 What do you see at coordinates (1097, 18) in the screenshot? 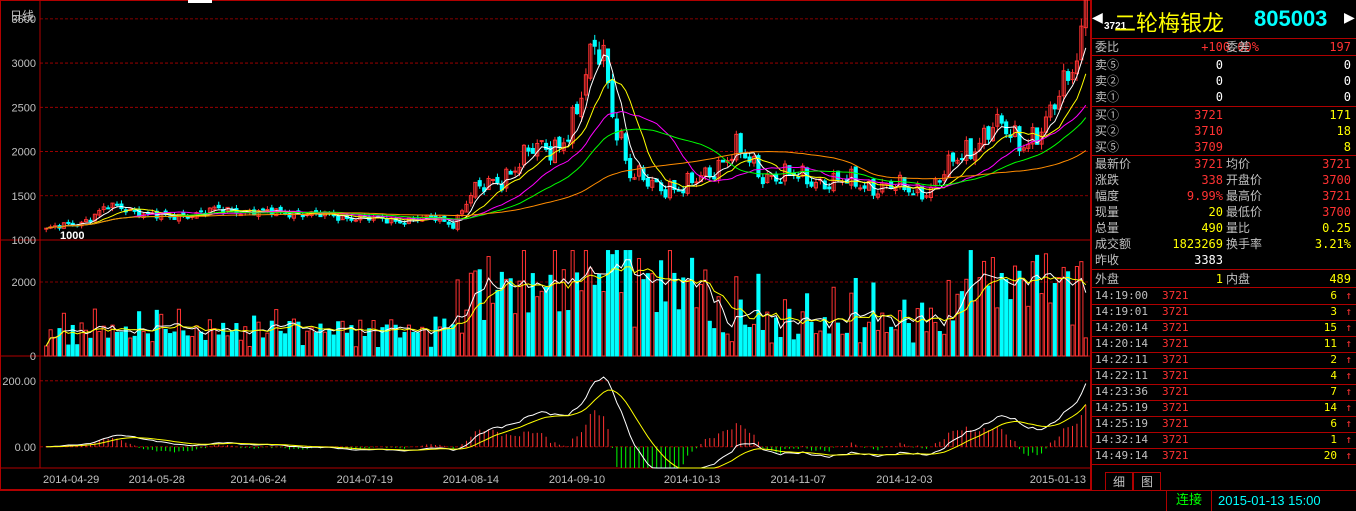
I see `prev-stock-icon: ◀` at bounding box center [1097, 18].